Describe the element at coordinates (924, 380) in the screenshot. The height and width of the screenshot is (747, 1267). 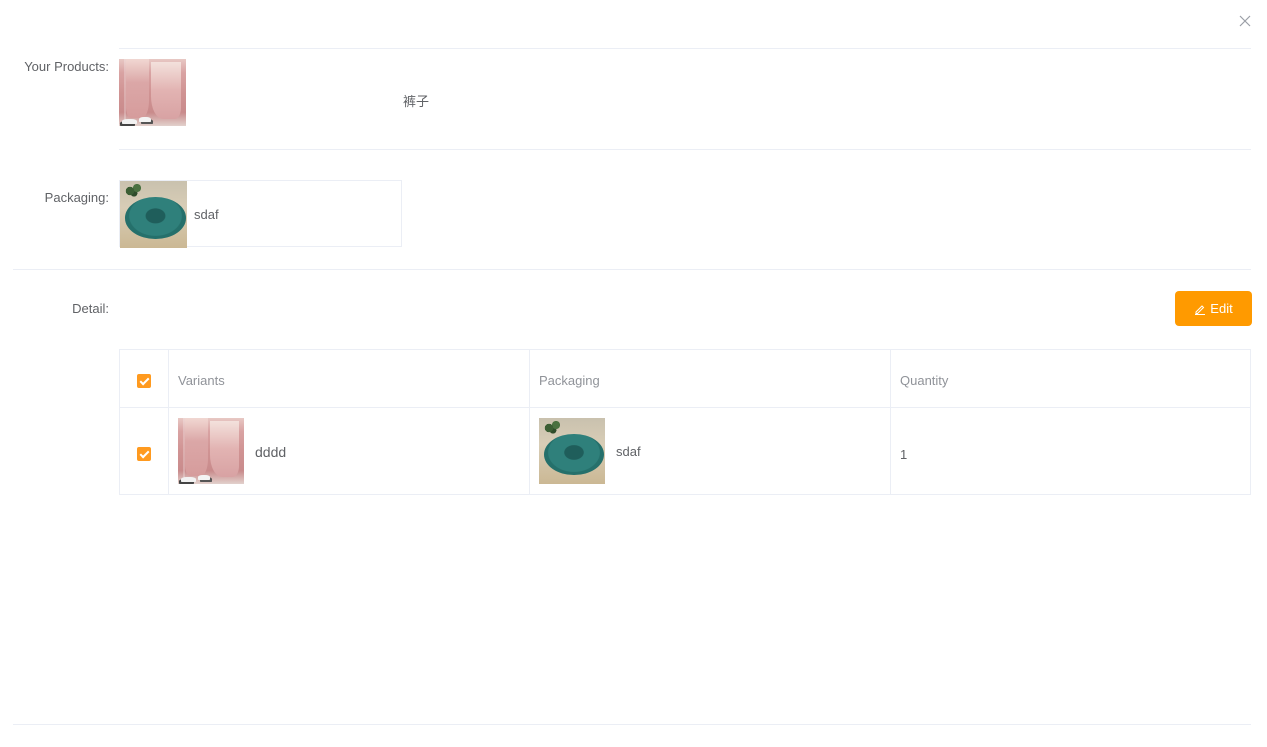
I see `header-quantity: Quantity` at that location.